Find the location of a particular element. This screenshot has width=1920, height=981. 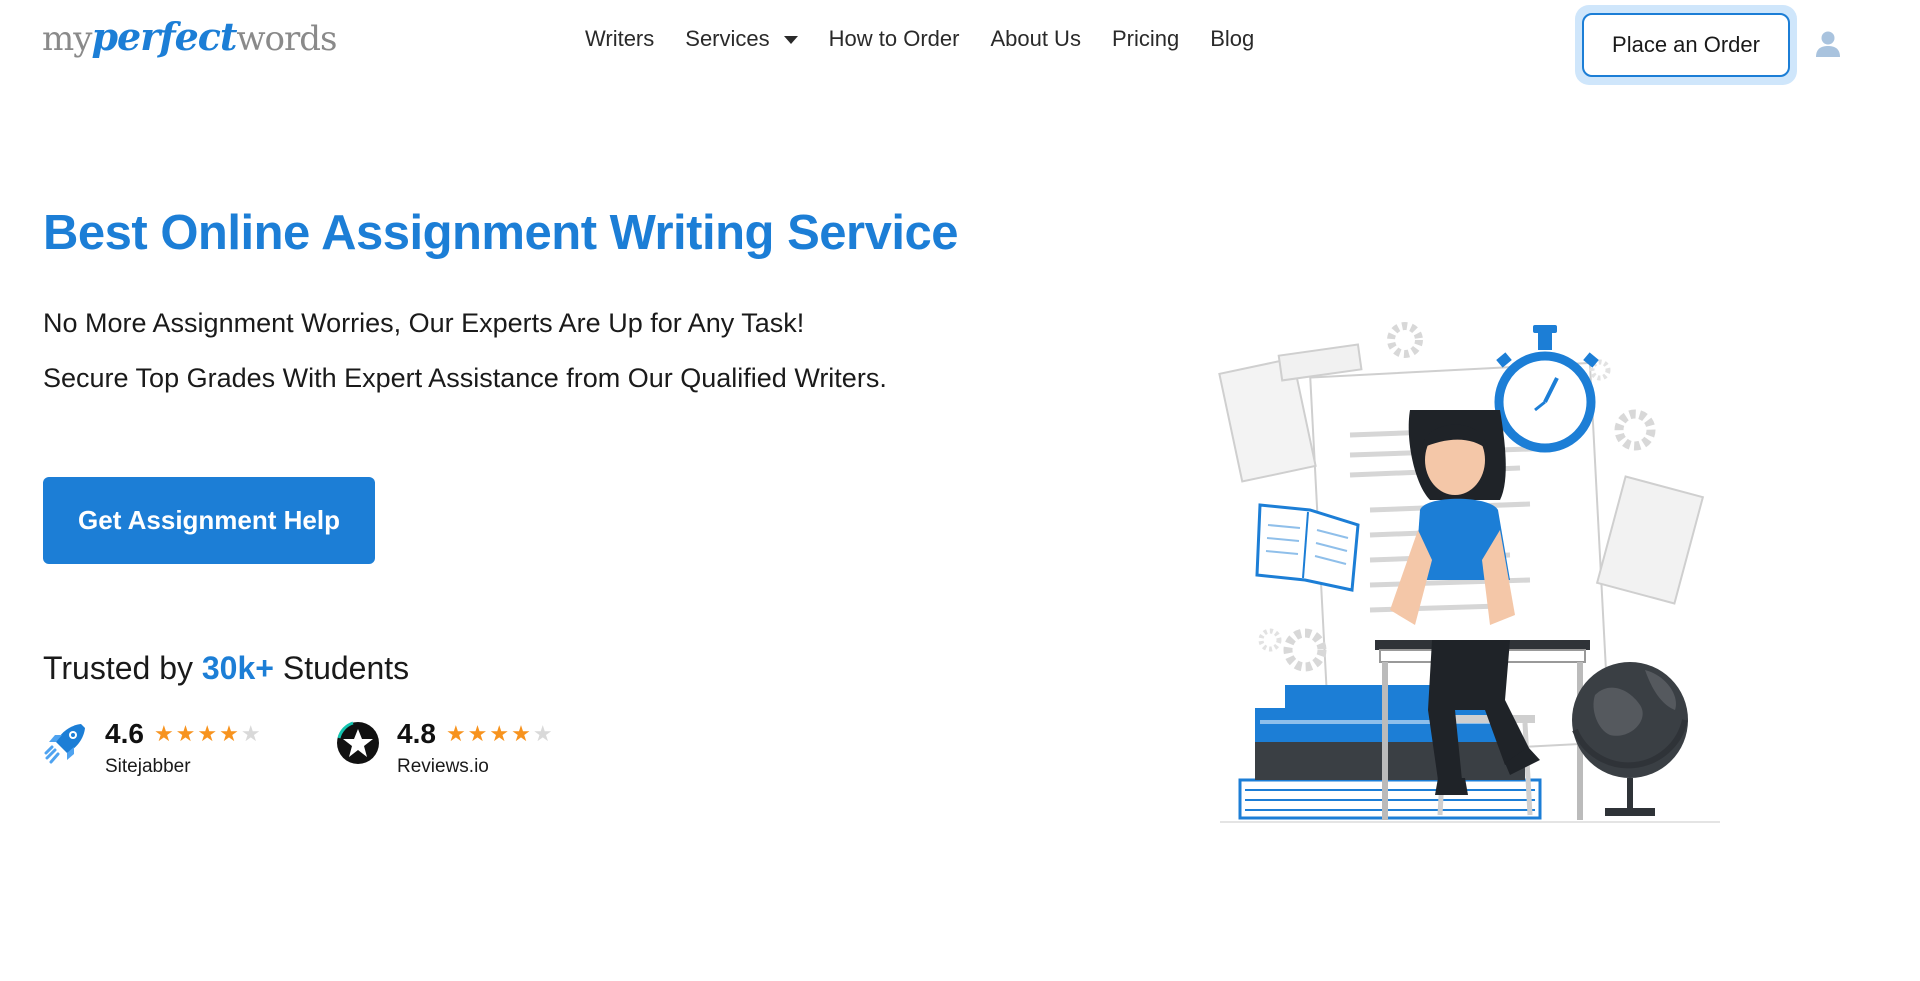

rating-source: Sitejabber is located at coordinates (148, 766).